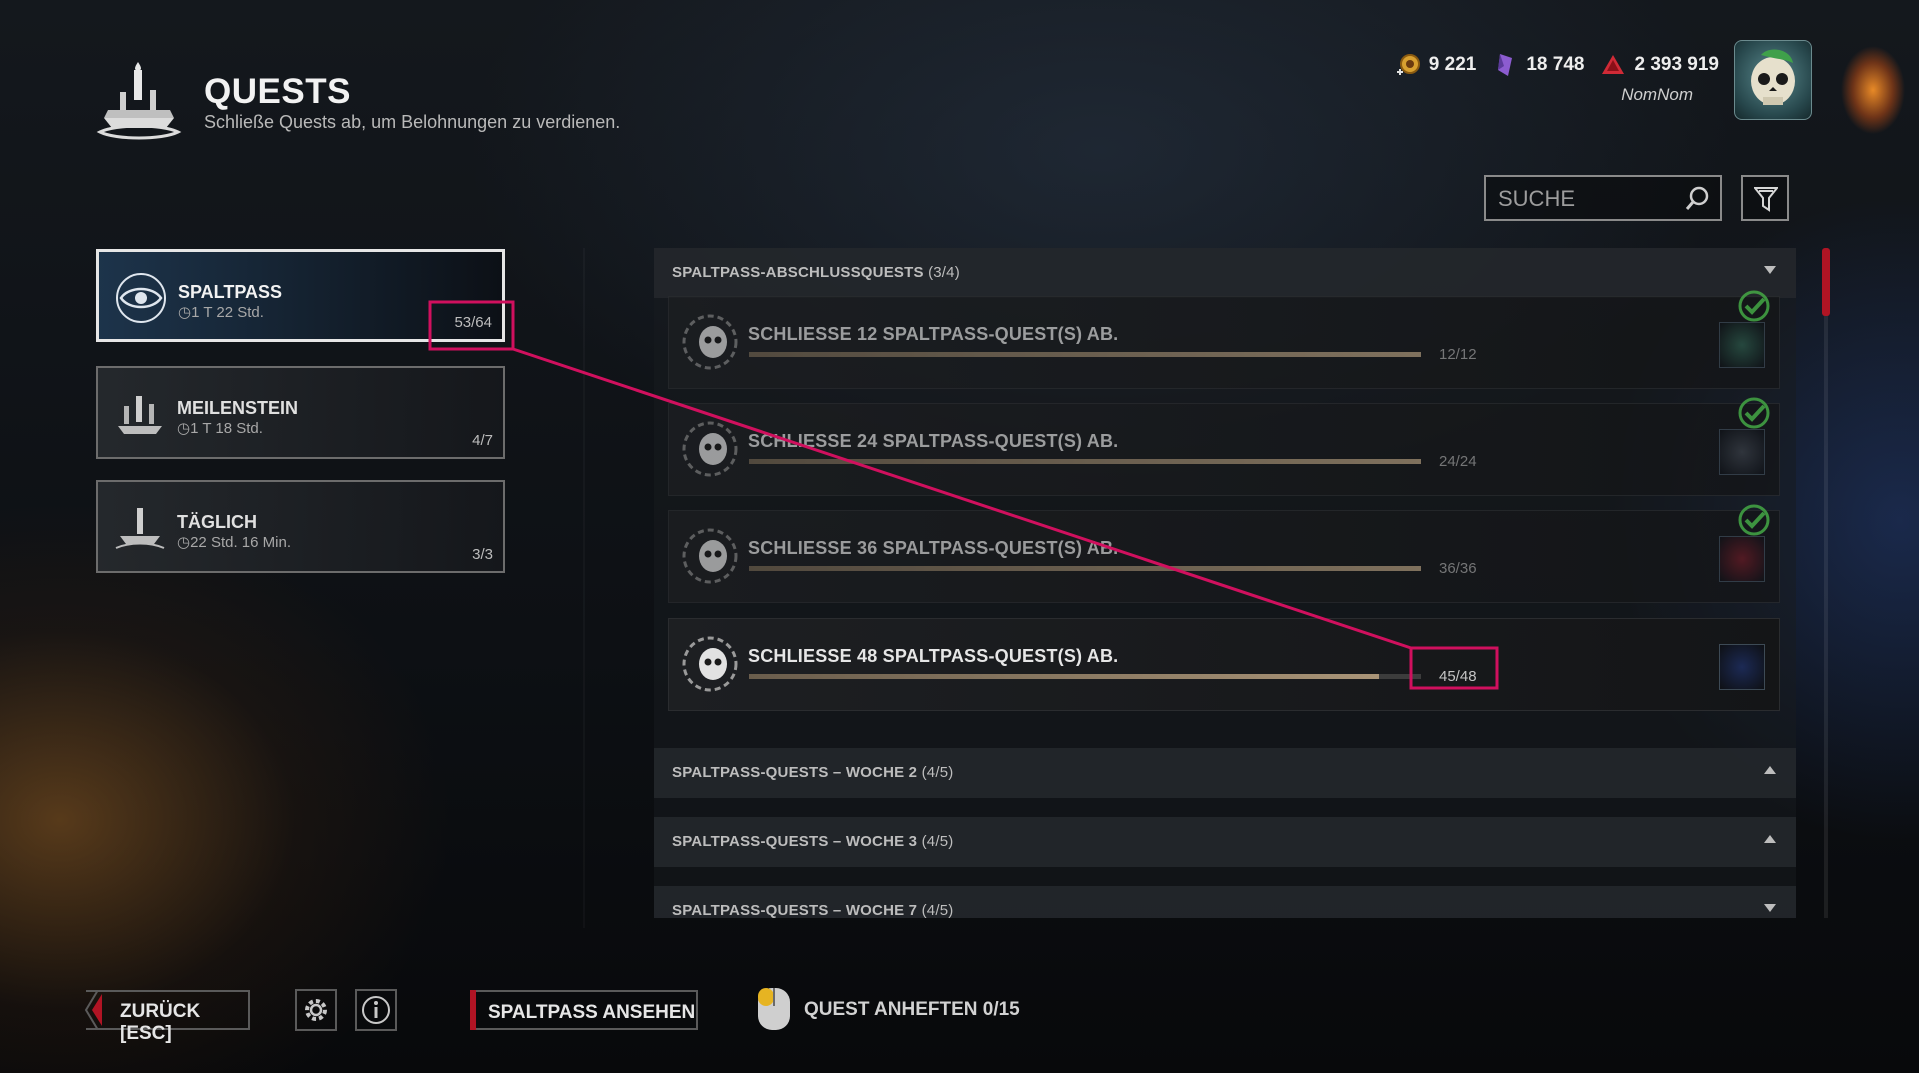 The width and height of the screenshot is (1919, 1073). What do you see at coordinates (1225, 842) in the screenshot?
I see `section-header: SPALTPASS-QUESTS – WOCHE 3 (4/5)` at bounding box center [1225, 842].